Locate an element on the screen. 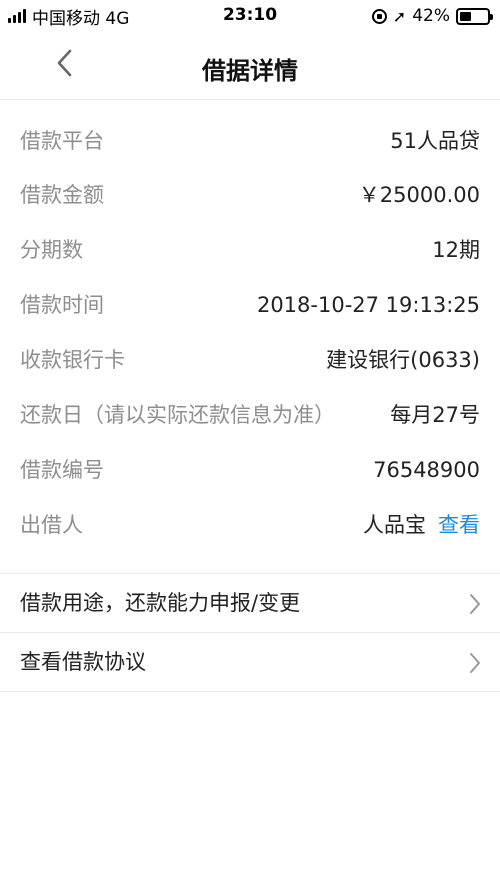  page-title: 借据详情 is located at coordinates (250, 71).